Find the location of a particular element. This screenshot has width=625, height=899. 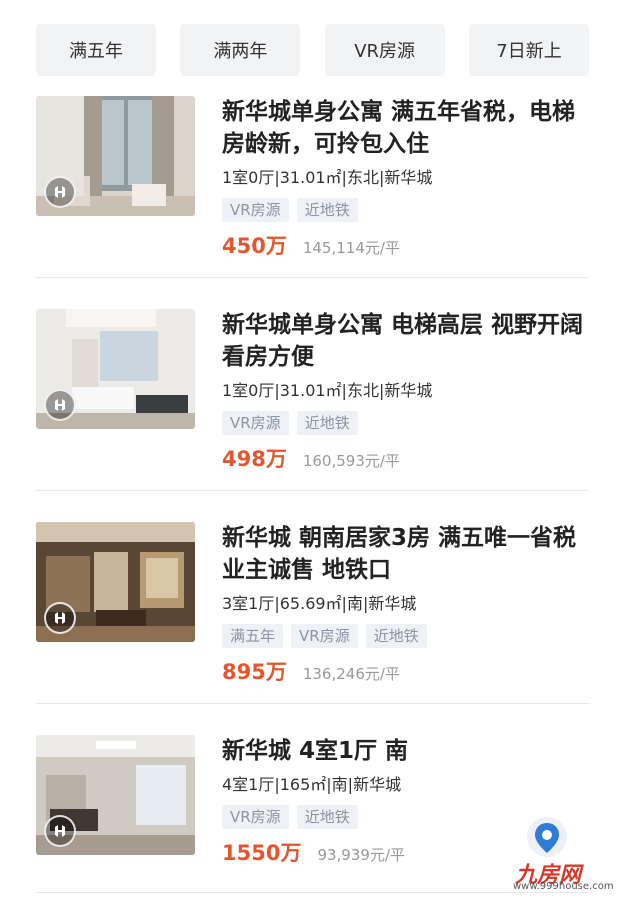

unit-price: 160,593元/平 is located at coordinates (351, 461).